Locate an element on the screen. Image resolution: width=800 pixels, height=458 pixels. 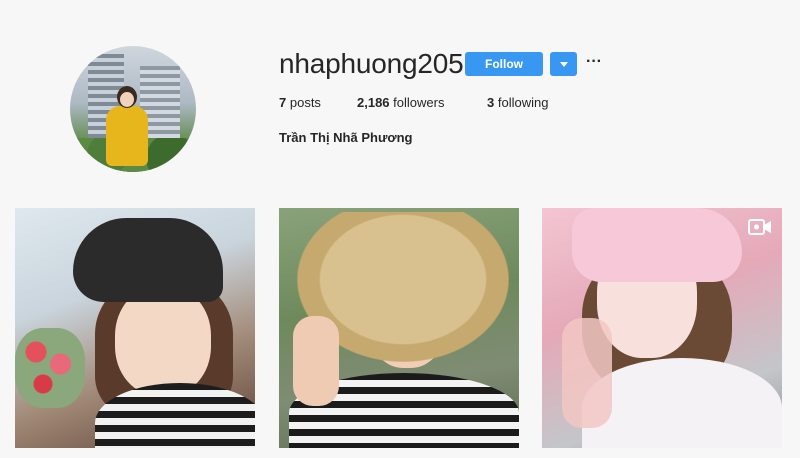
posts-stat: 7 posts is located at coordinates (300, 102).